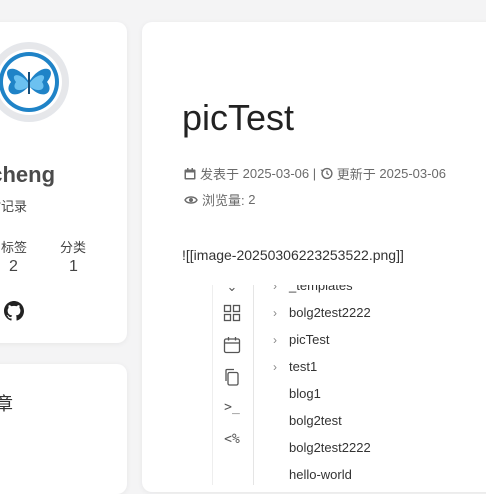  What do you see at coordinates (232, 377) in the screenshot?
I see `copy-icon` at bounding box center [232, 377].